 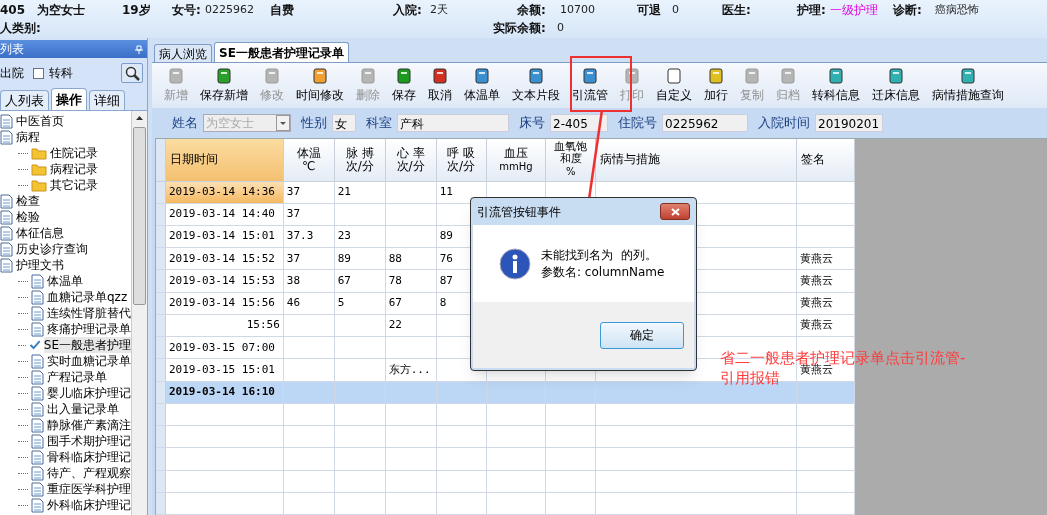 I want to click on close-button, so click(x=675, y=211).